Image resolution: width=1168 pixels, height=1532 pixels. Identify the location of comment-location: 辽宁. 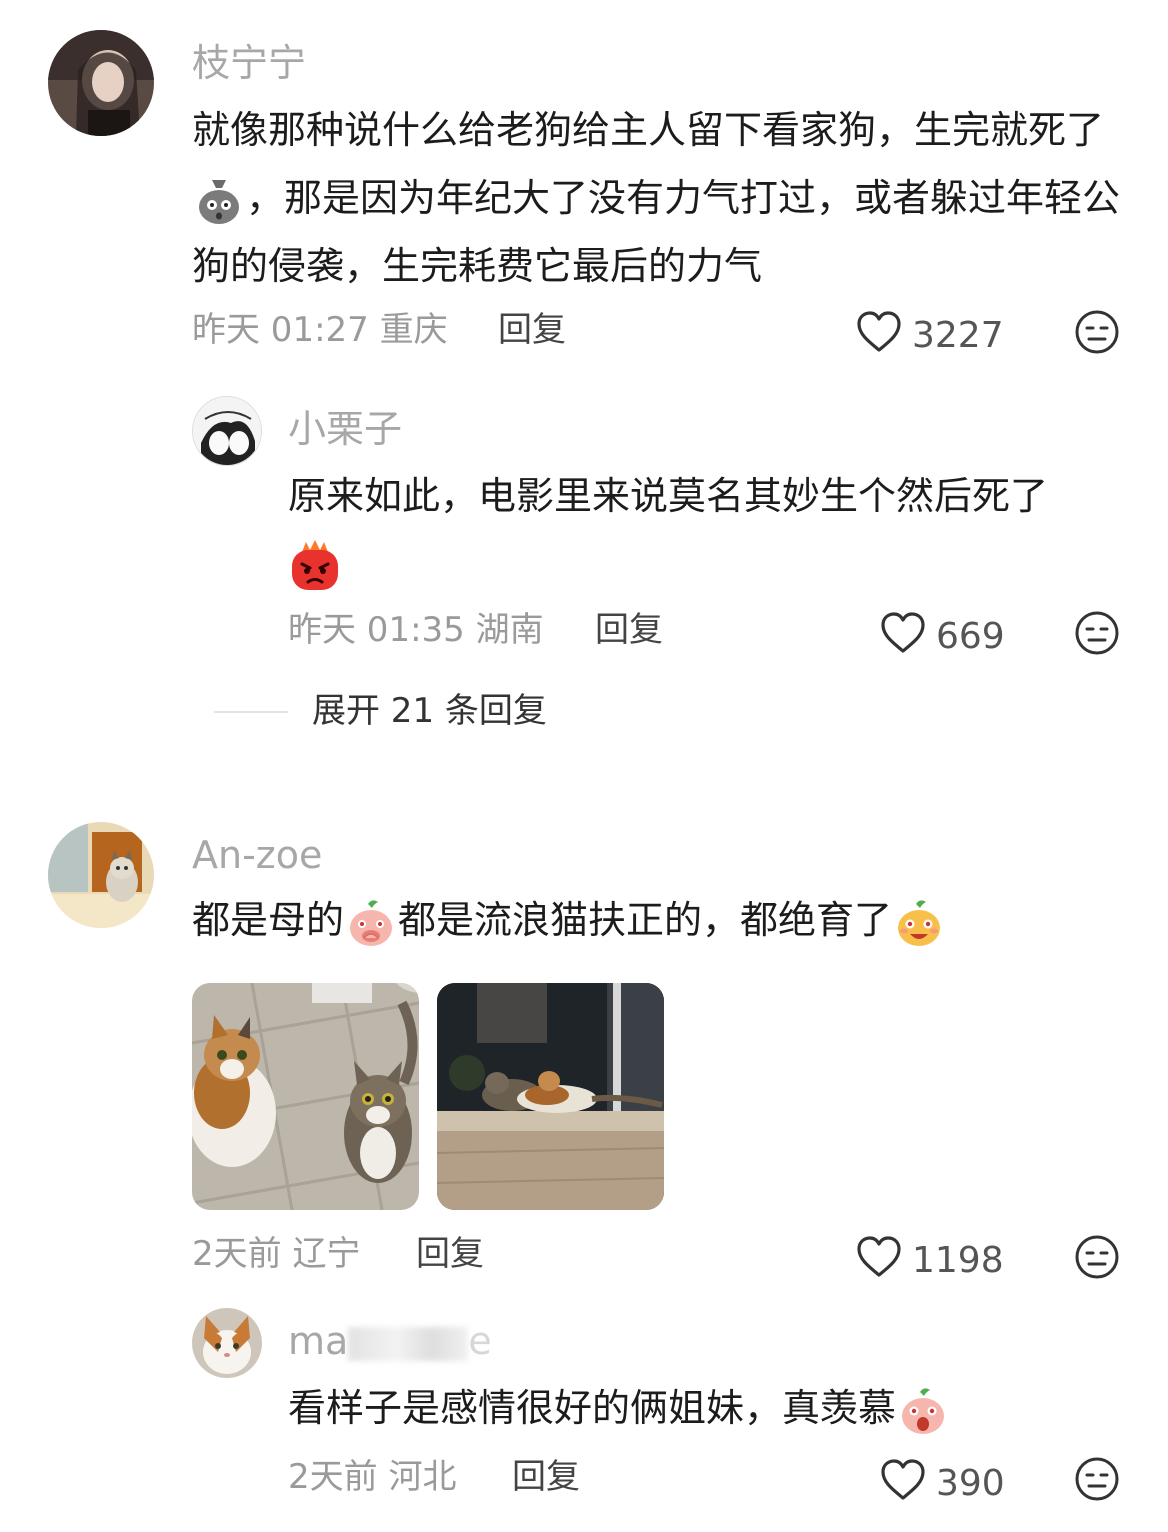
(326, 1254).